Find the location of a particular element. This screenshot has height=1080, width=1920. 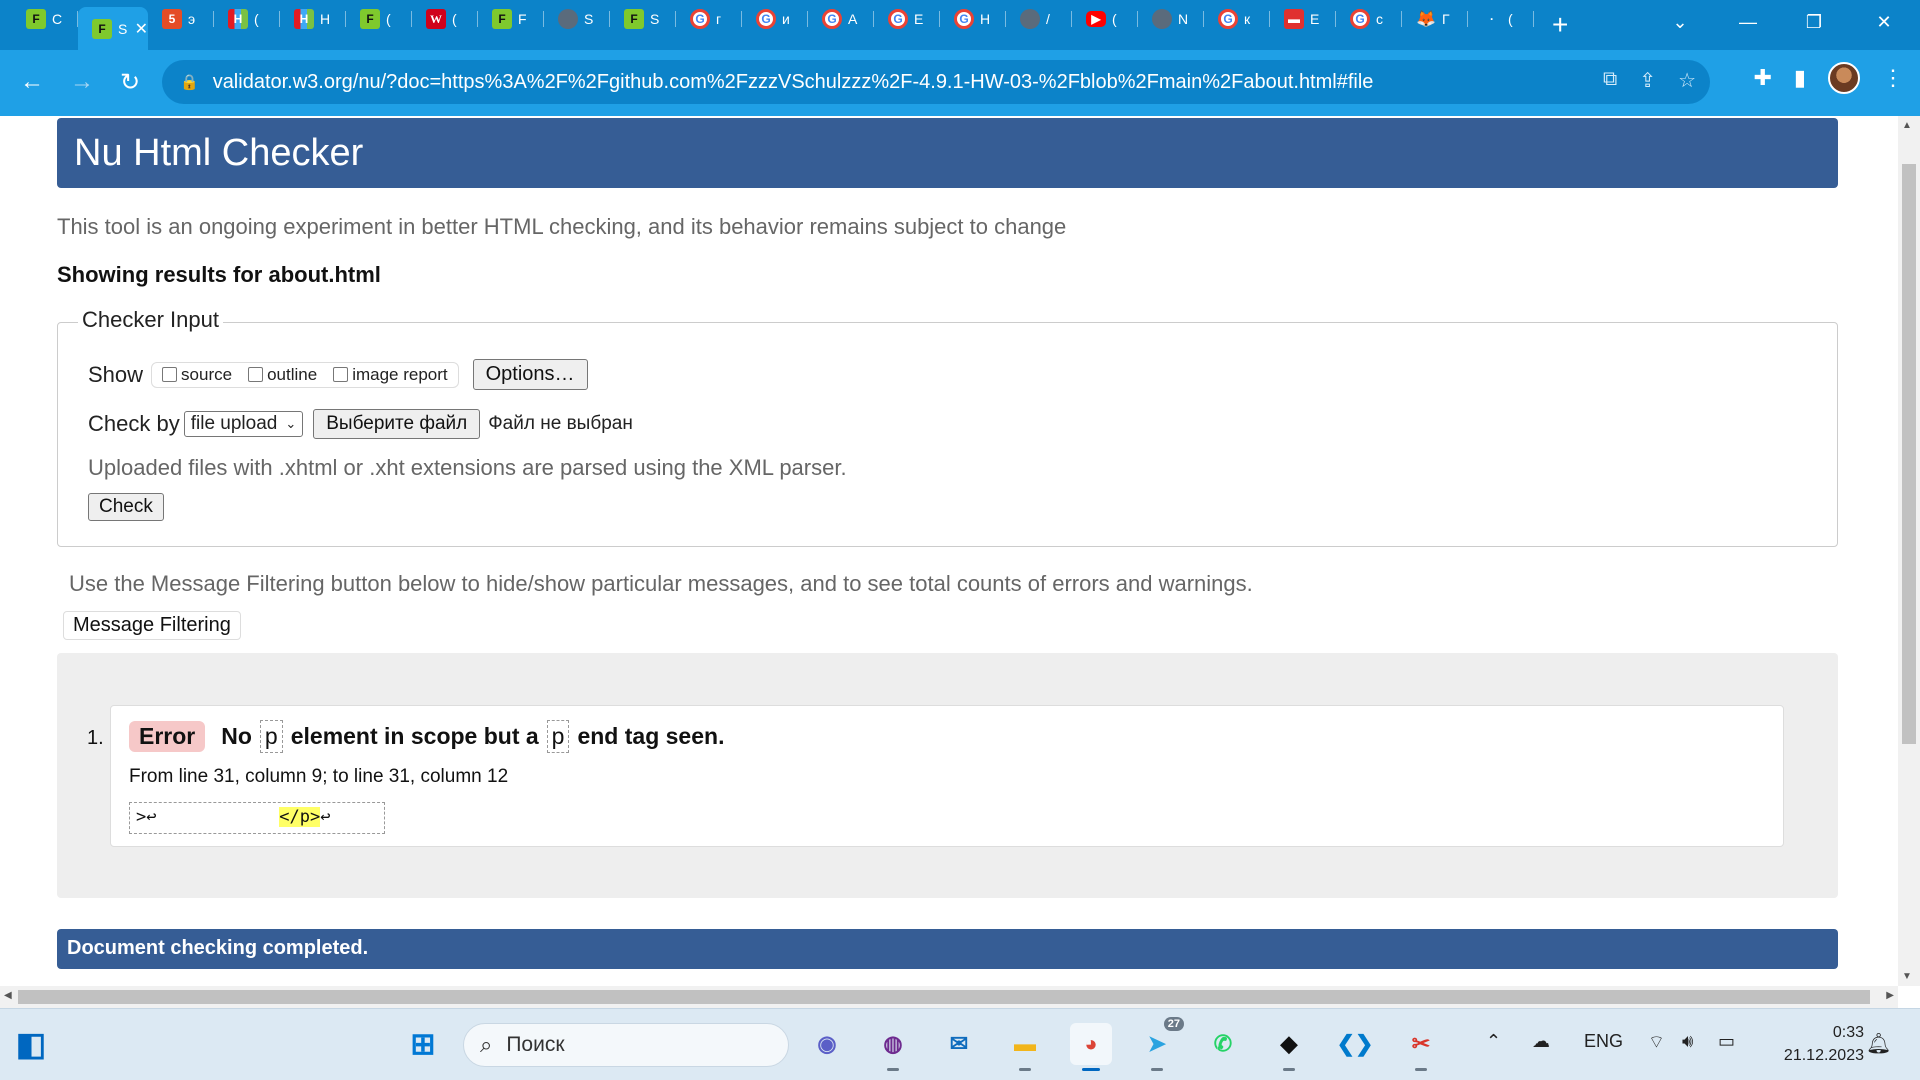

browser-tab: 5э is located at coordinates (181, 19).